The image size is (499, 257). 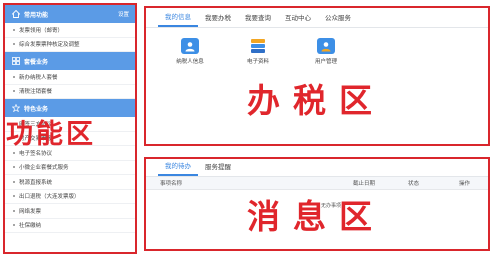 What do you see at coordinates (258, 19) in the screenshot?
I see `tab-query: 我要查询` at bounding box center [258, 19].